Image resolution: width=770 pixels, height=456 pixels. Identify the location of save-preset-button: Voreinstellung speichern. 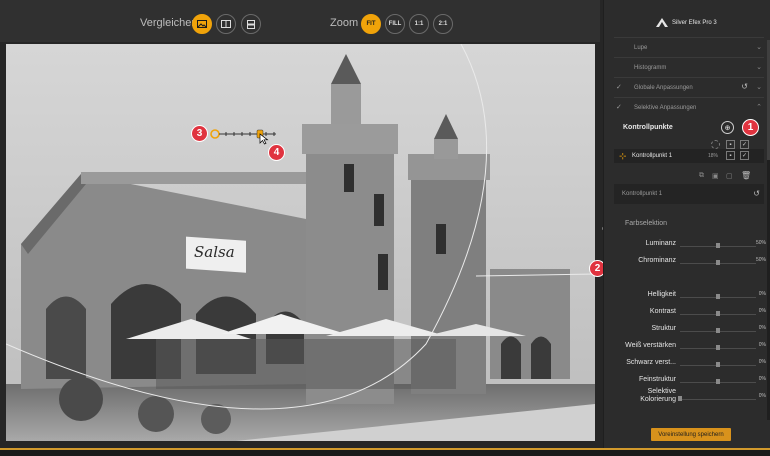
(691, 434).